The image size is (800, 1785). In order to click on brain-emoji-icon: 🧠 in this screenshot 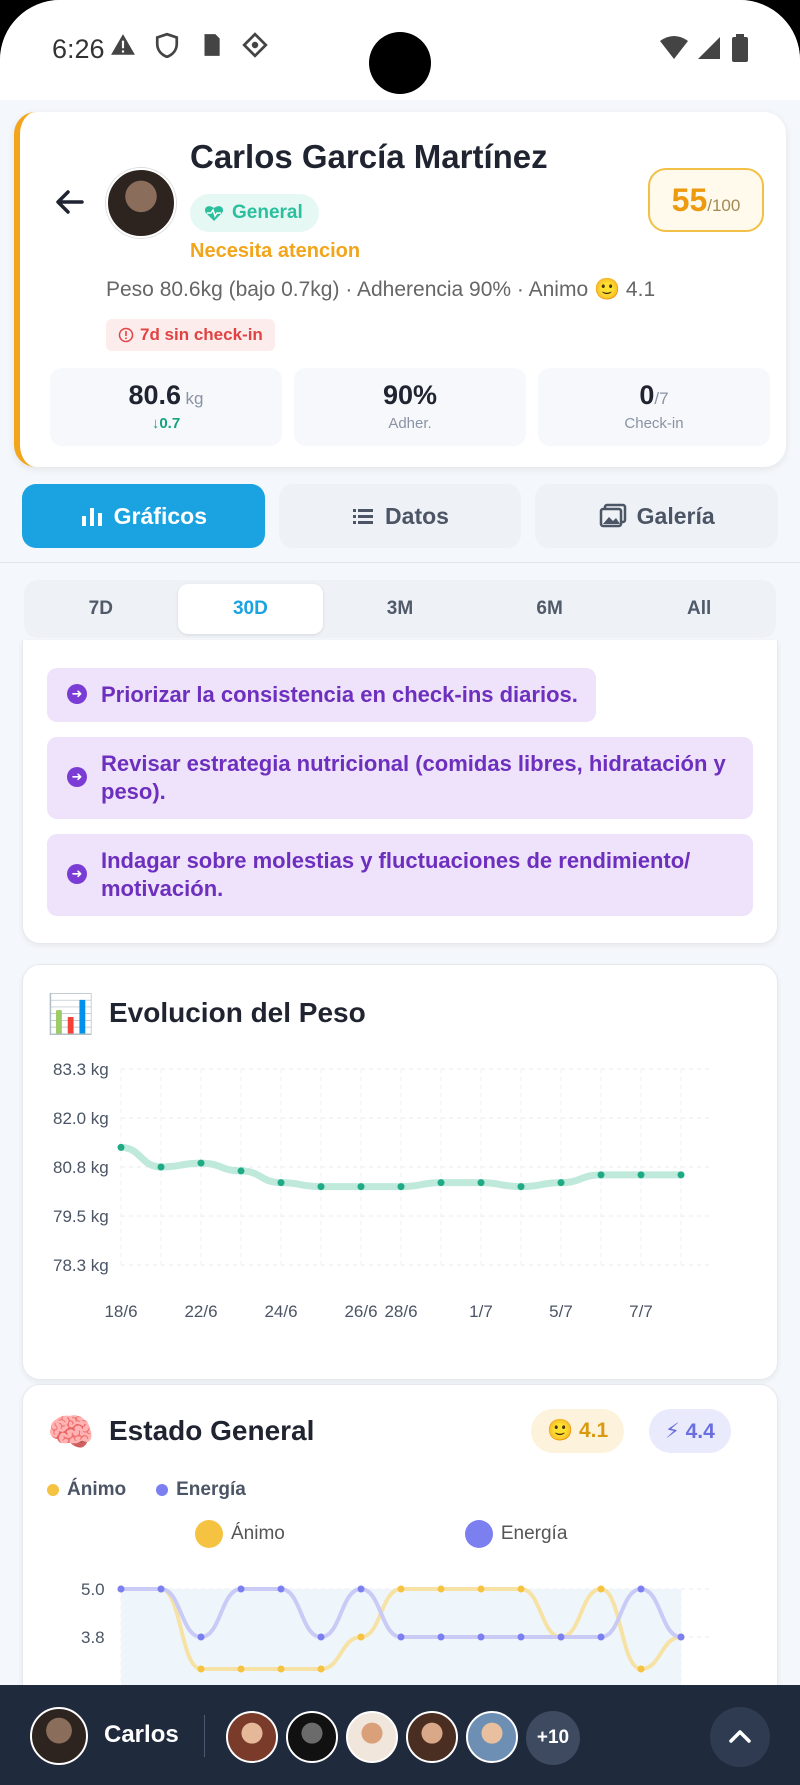, I will do `click(71, 1433)`.